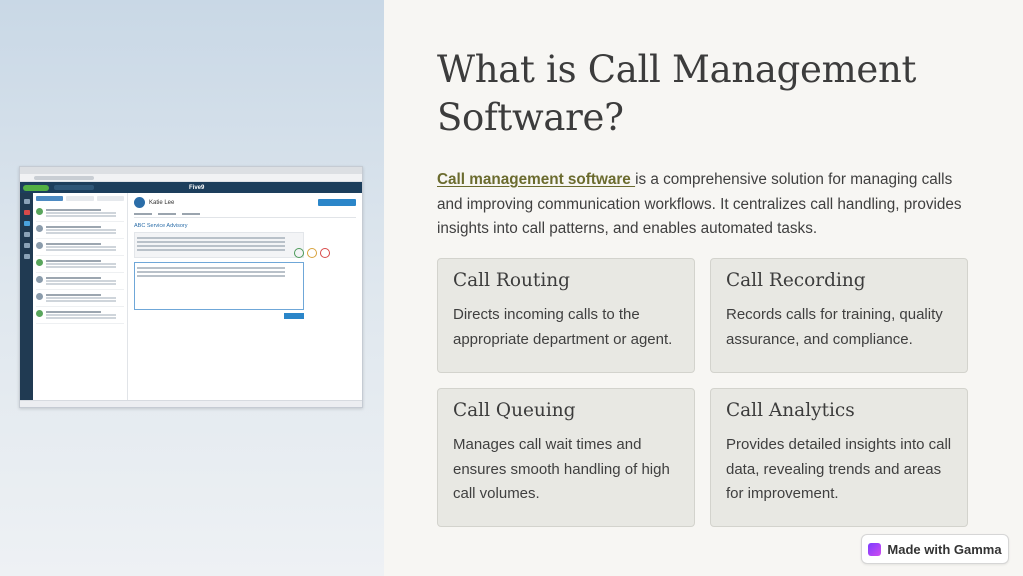 The width and height of the screenshot is (1023, 576). I want to click on slide-title: What is Call Management Software?, so click(677, 93).